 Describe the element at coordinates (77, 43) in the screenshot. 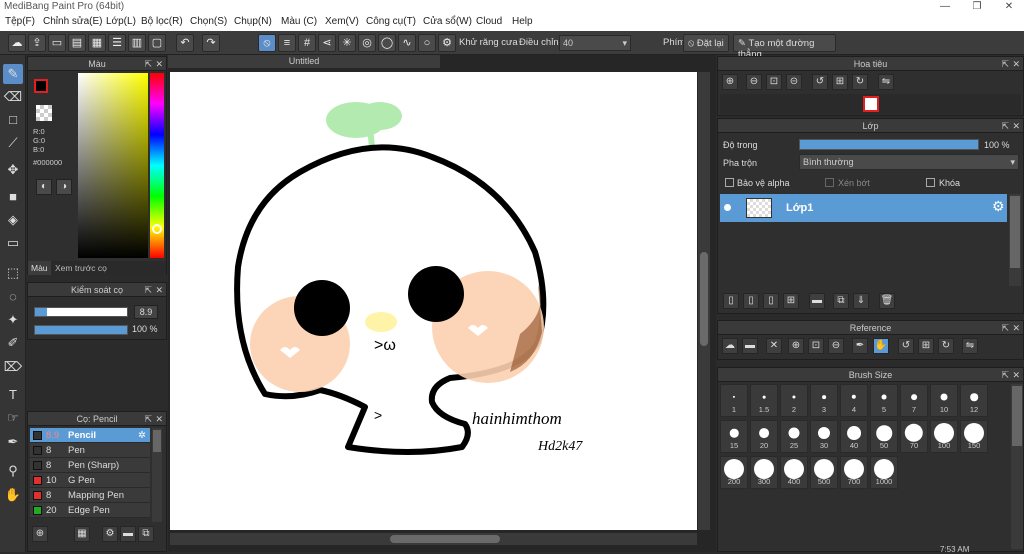

I see `chat-icon: ▤` at that location.